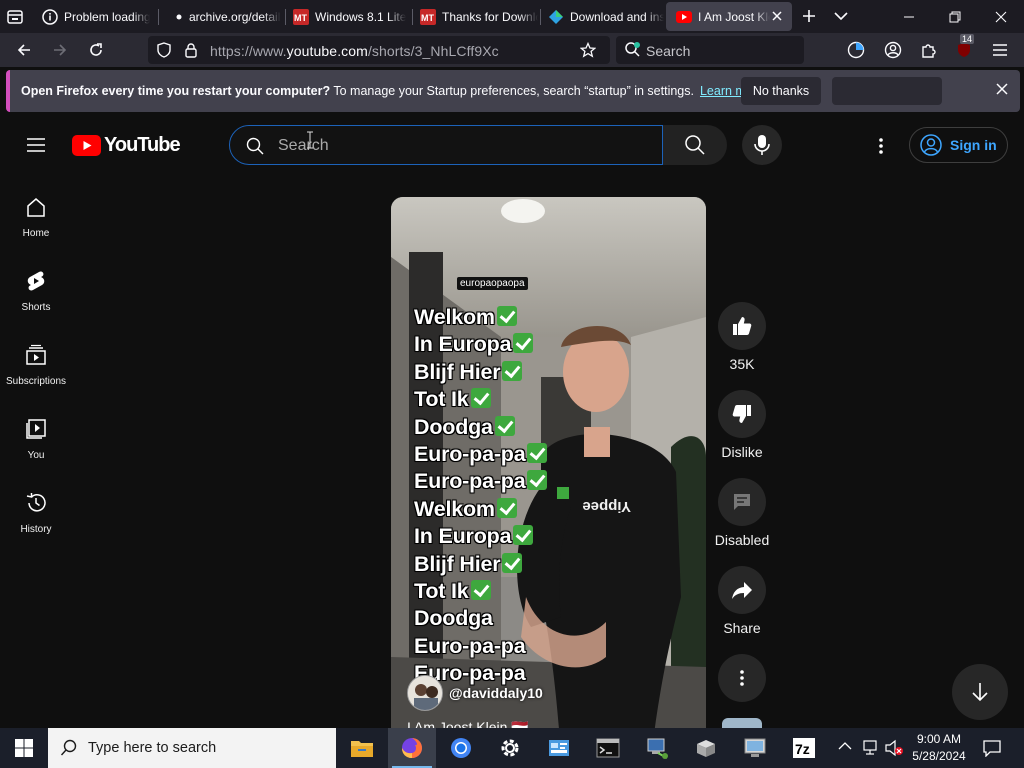 This screenshot has height=768, width=1024. I want to click on taskbar-search-box: Type here to search, so click(192, 748).